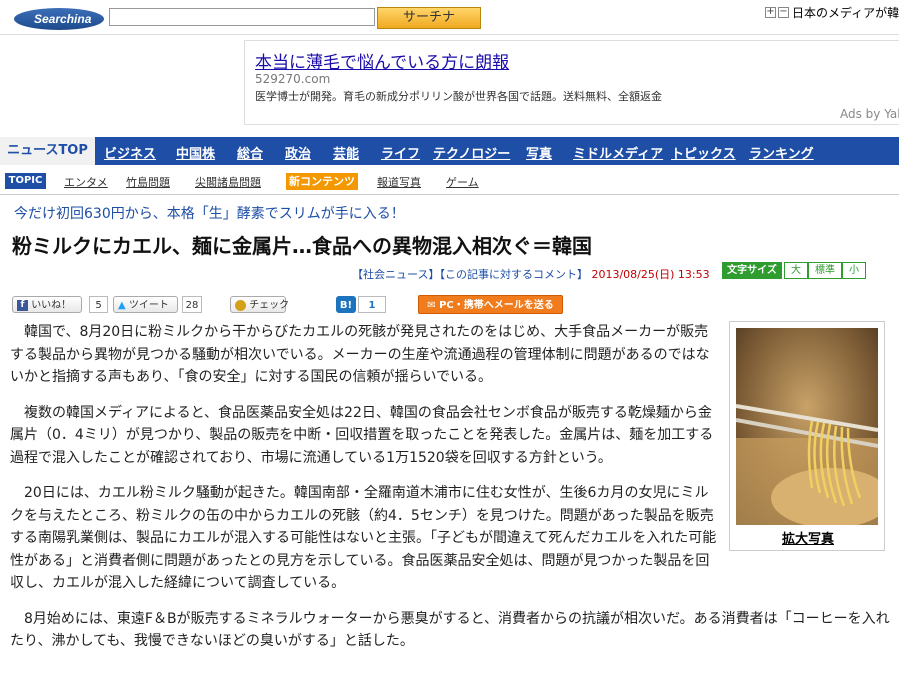 This screenshot has height=691, width=899. Describe the element at coordinates (242, 17) in the screenshot. I see `search-input` at that location.